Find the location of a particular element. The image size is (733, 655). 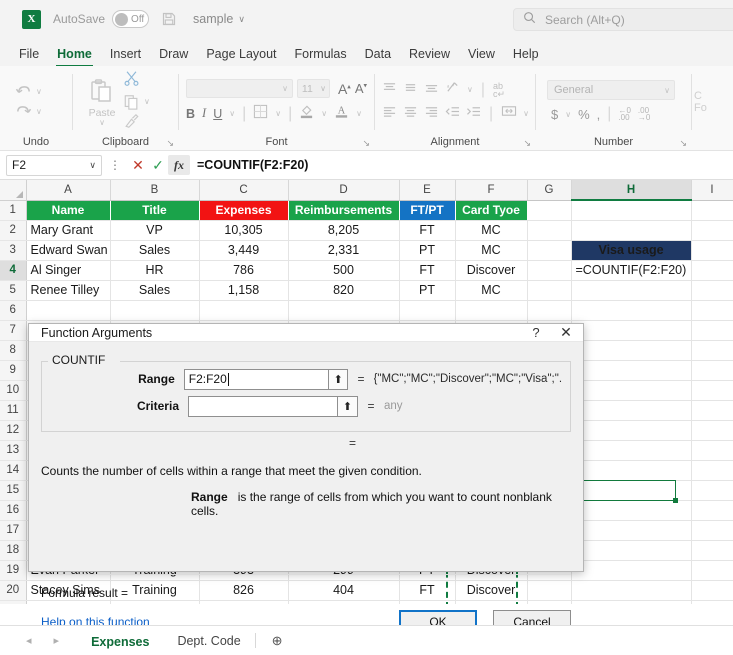

cancel-formula-icon: ✕ is located at coordinates (138, 165).